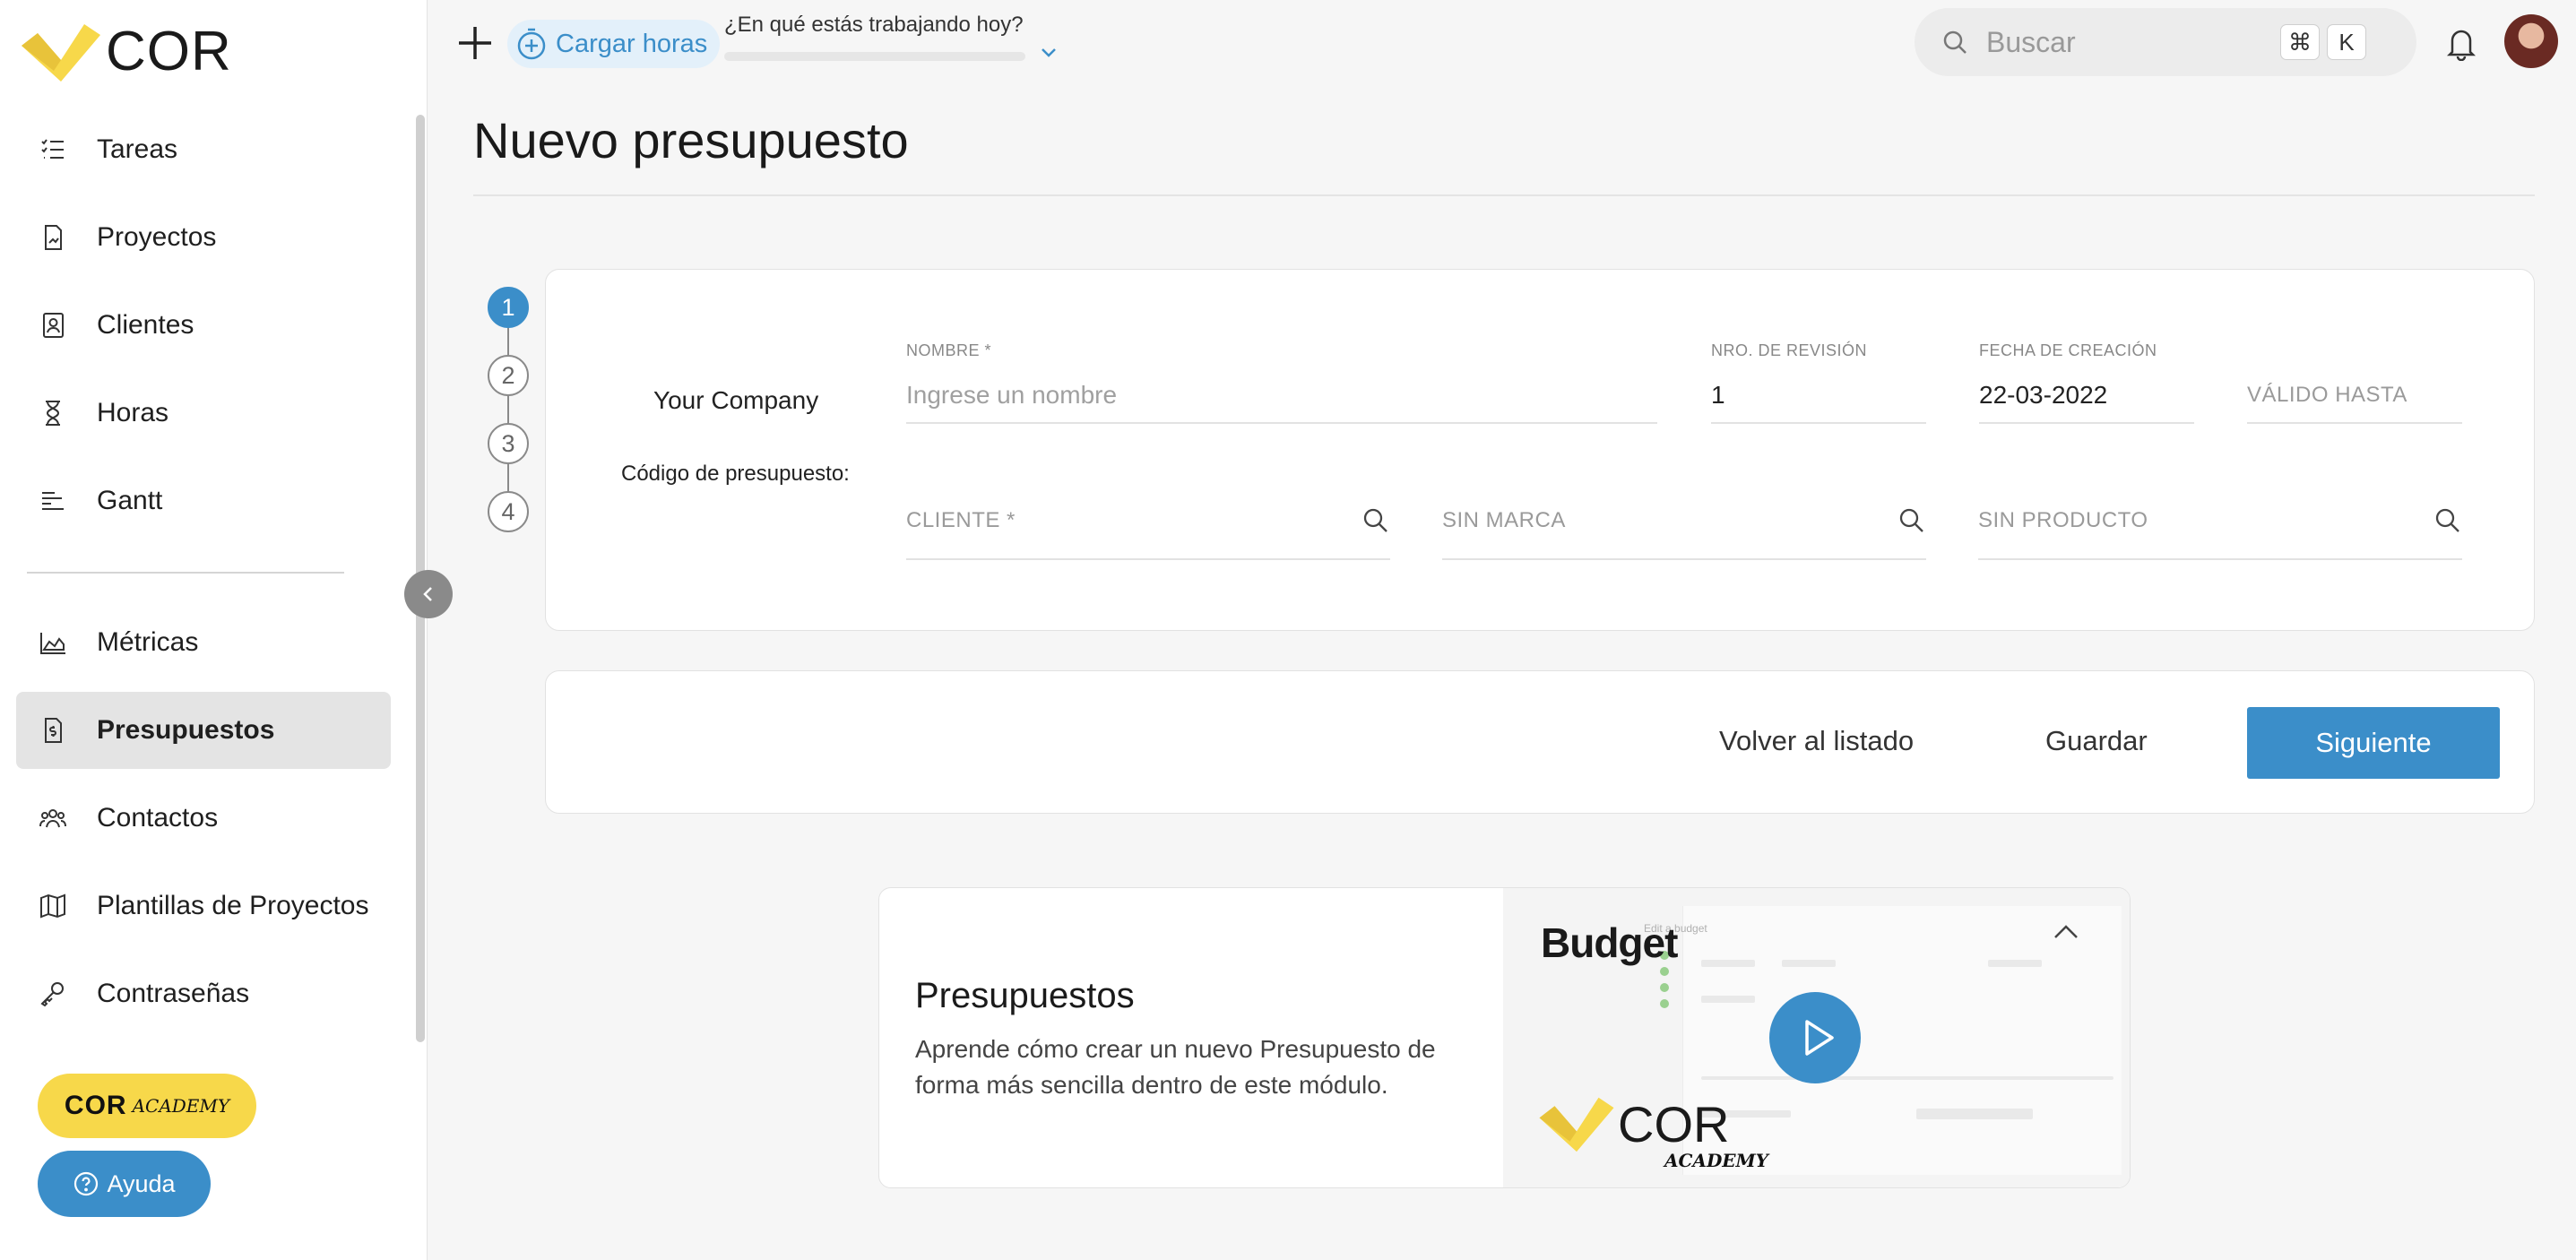 The image size is (2576, 1260). I want to click on chevron-down-icon, so click(1049, 52).